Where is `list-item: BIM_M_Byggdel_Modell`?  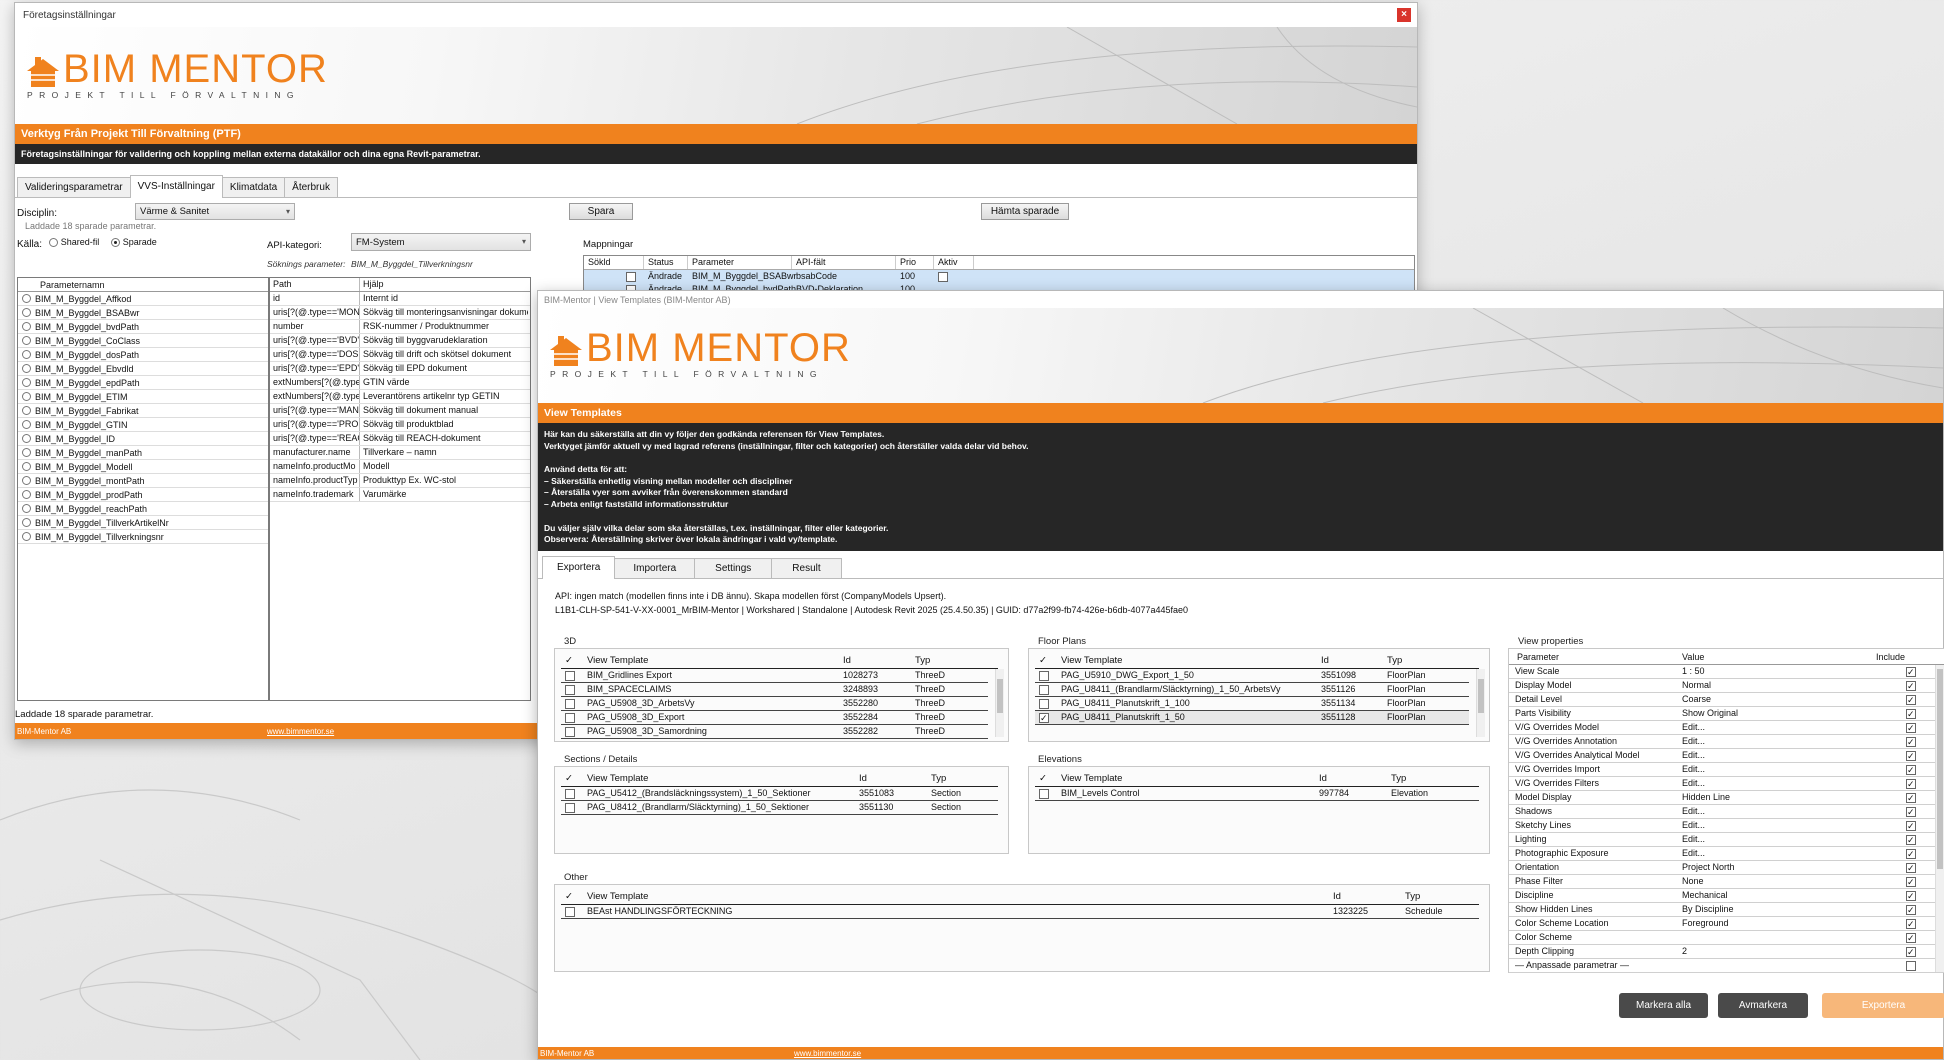
list-item: BIM_M_Byggdel_Modell is located at coordinates (143, 467).